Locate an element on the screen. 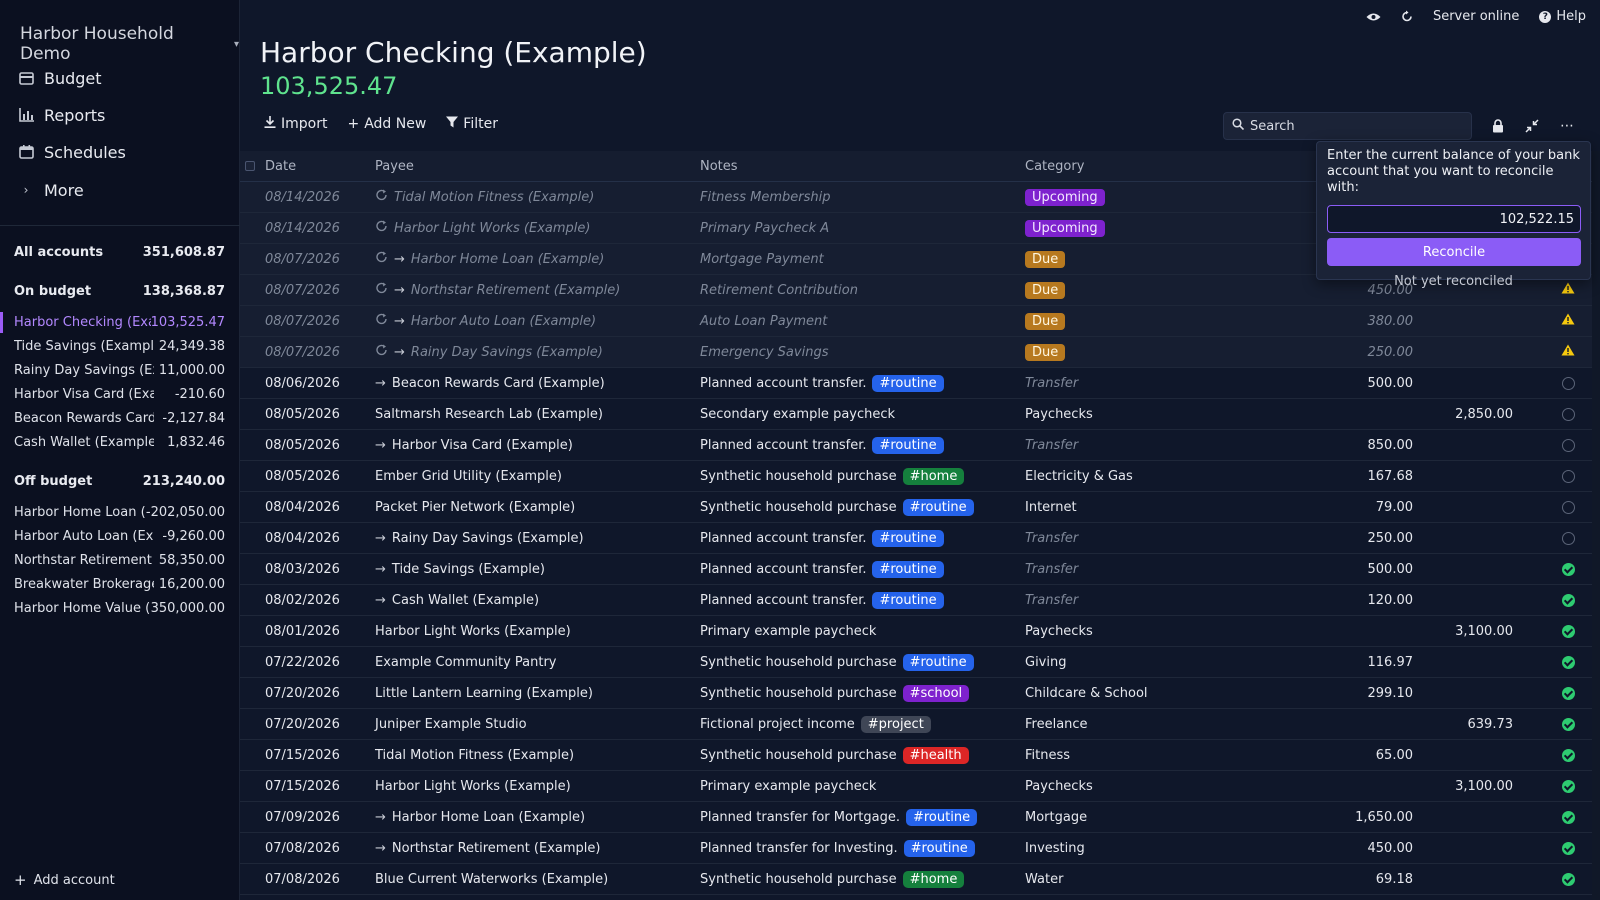 The width and height of the screenshot is (1600, 900). tag-badge: #project is located at coordinates (895, 724).